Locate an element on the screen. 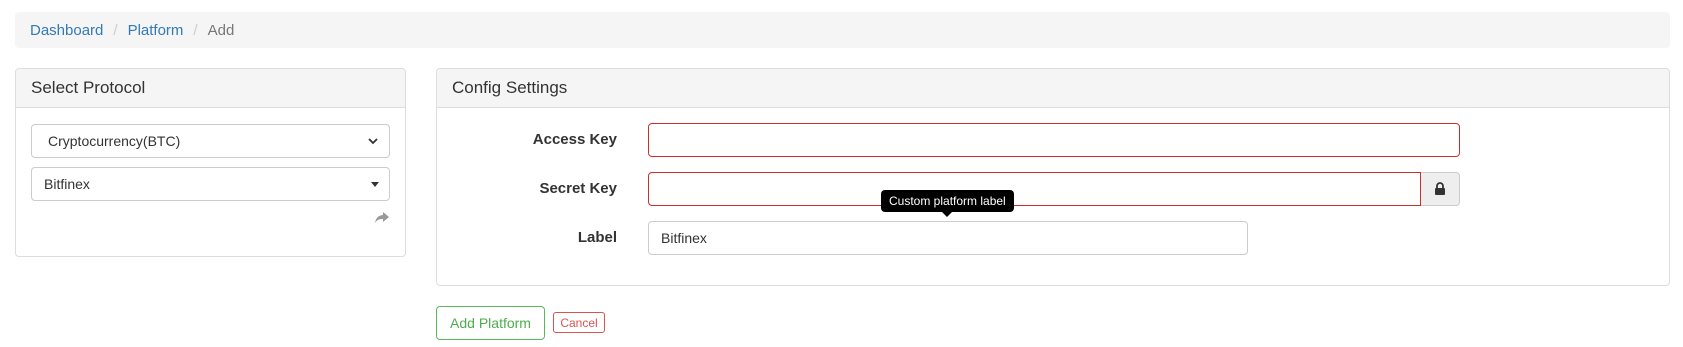  access-key-input is located at coordinates (1054, 140).